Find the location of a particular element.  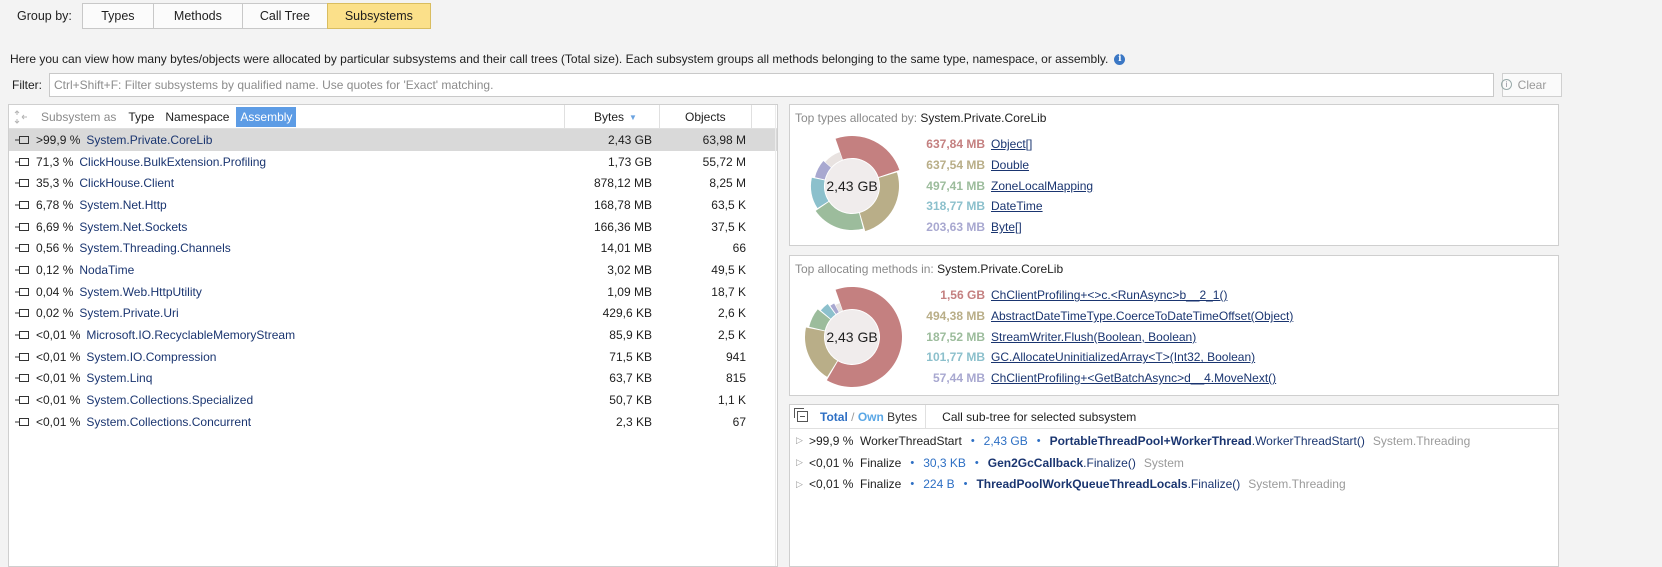

row-label: 35,3 % ClickHouse.Client is located at coordinates (105, 183).